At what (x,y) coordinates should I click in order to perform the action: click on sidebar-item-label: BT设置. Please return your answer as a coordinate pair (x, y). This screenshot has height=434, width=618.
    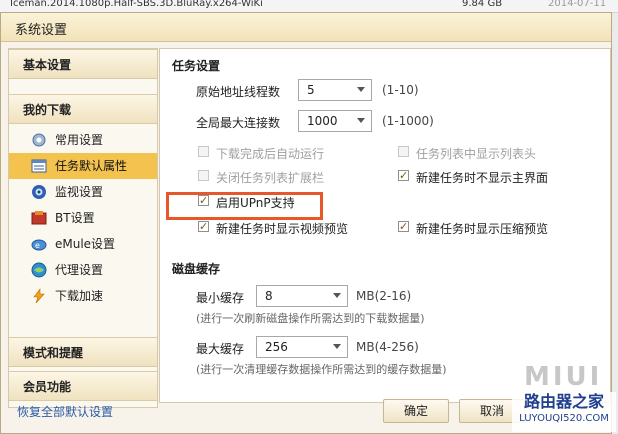
    Looking at the image, I should click on (75, 218).